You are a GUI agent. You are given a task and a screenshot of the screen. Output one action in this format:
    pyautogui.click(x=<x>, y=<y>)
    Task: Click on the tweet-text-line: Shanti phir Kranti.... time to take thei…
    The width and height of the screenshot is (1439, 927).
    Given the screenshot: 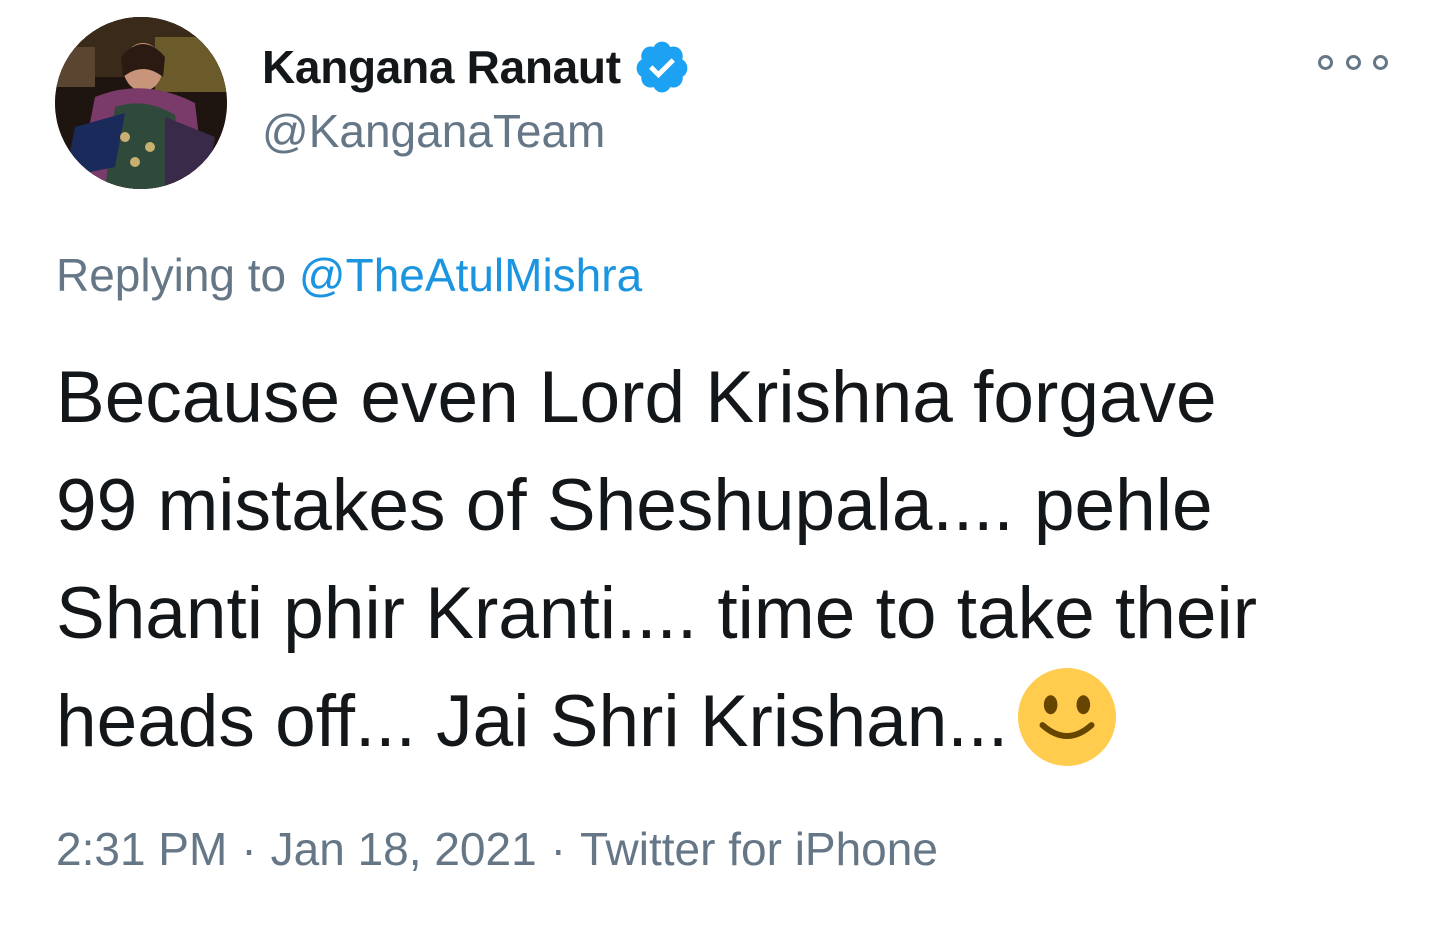 What is the action you would take?
    pyautogui.click(x=657, y=613)
    